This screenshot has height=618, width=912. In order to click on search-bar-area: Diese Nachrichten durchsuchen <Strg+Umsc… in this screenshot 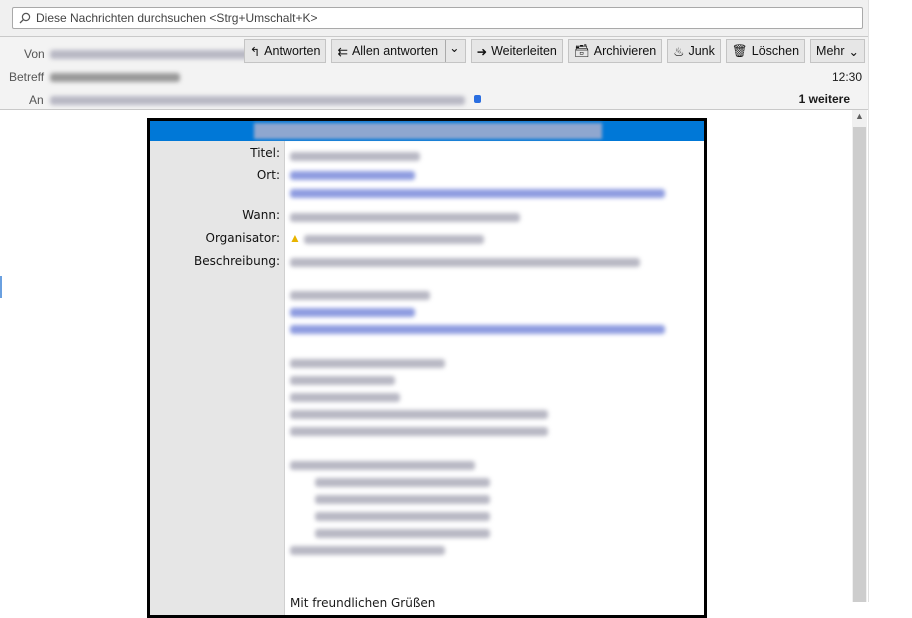, I will do `click(434, 18)`.